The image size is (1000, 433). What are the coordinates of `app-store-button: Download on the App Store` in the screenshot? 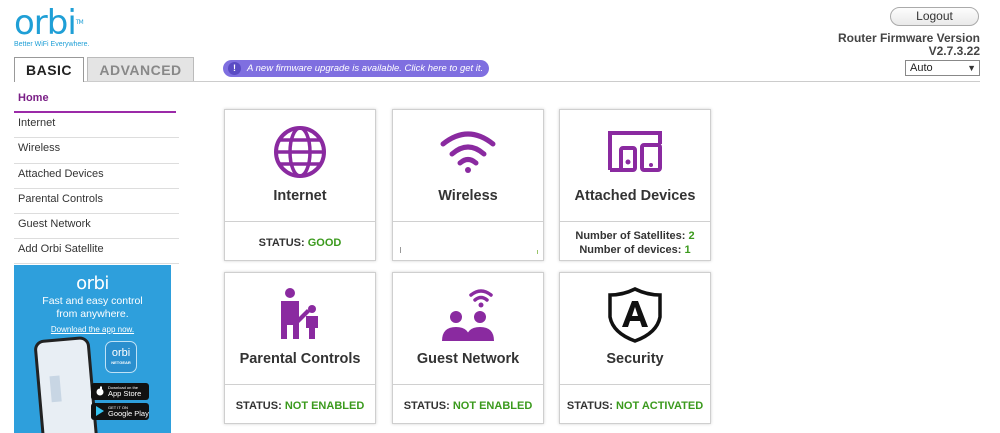 It's located at (120, 391).